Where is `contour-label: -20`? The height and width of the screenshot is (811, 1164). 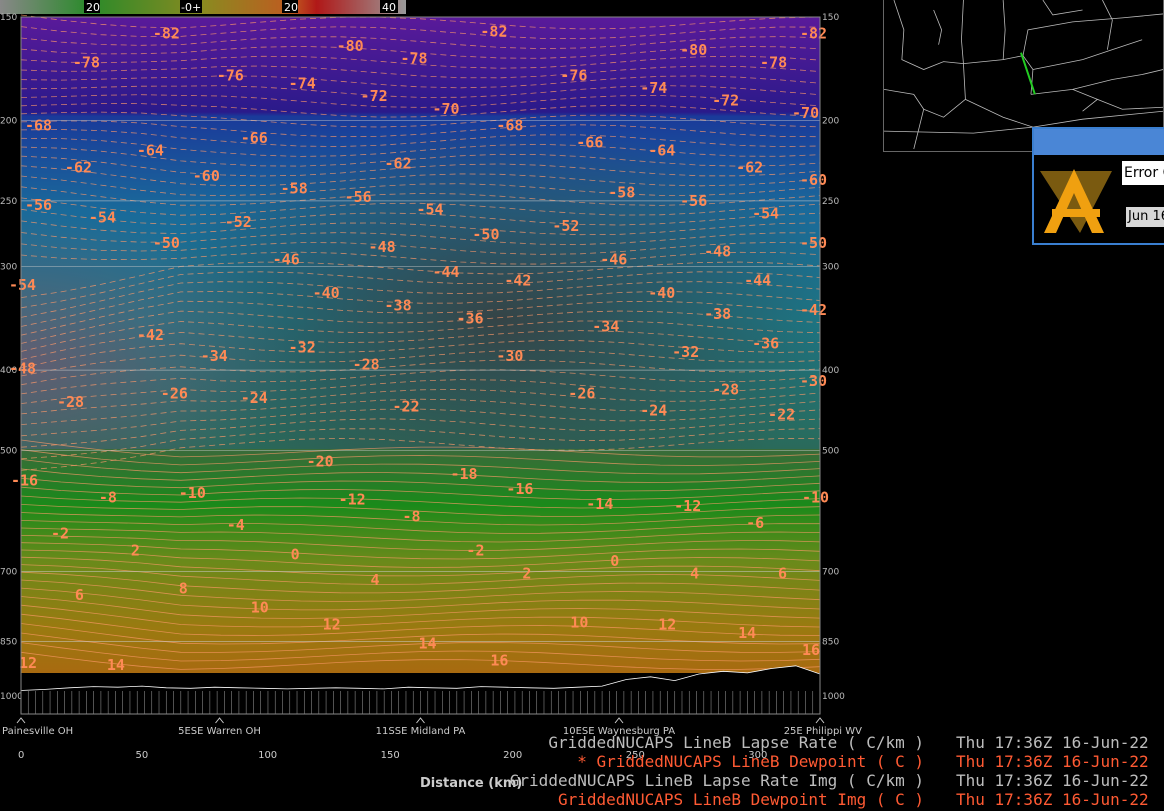 contour-label: -20 is located at coordinates (320, 461).